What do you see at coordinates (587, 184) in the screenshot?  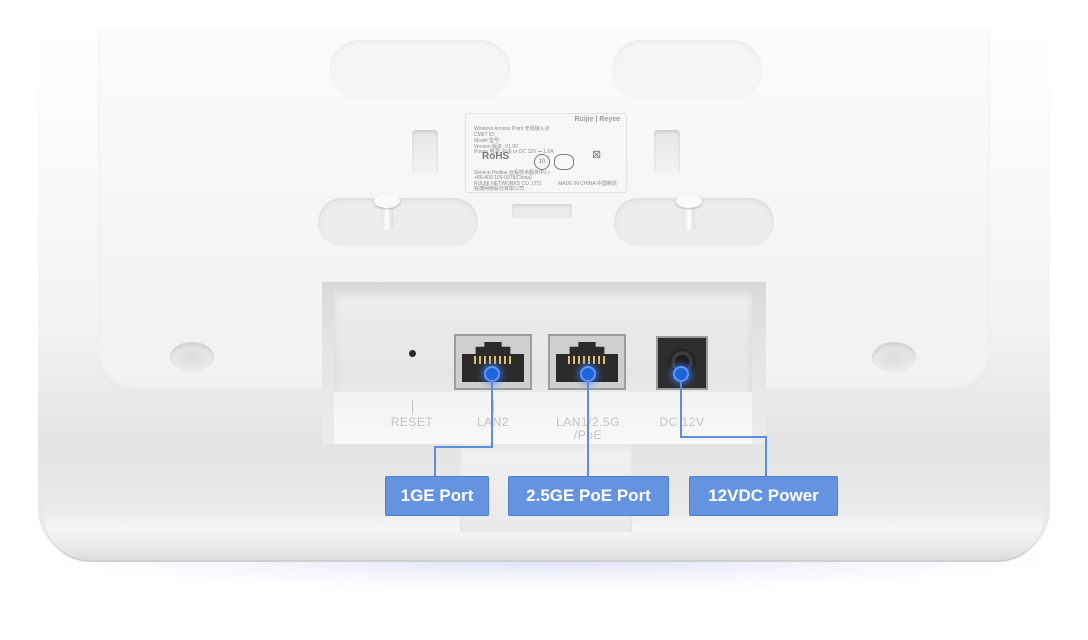 I see `label-line: MADE IN CHINA 中国制造` at bounding box center [587, 184].